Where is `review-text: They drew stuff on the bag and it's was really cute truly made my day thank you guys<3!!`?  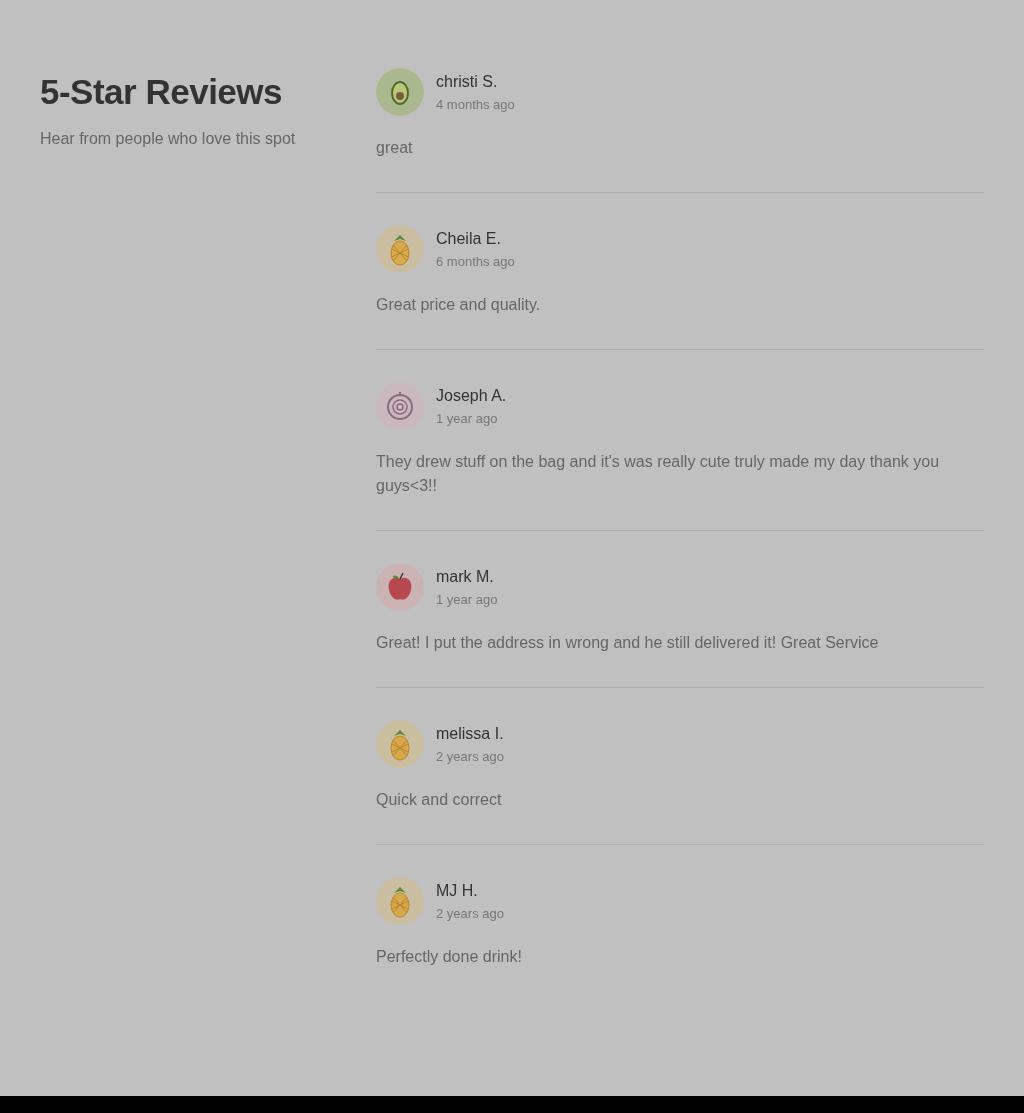
review-text: They drew stuff on the bag and it's was really cute truly made my day thank you guys<3!! is located at coordinates (658, 474).